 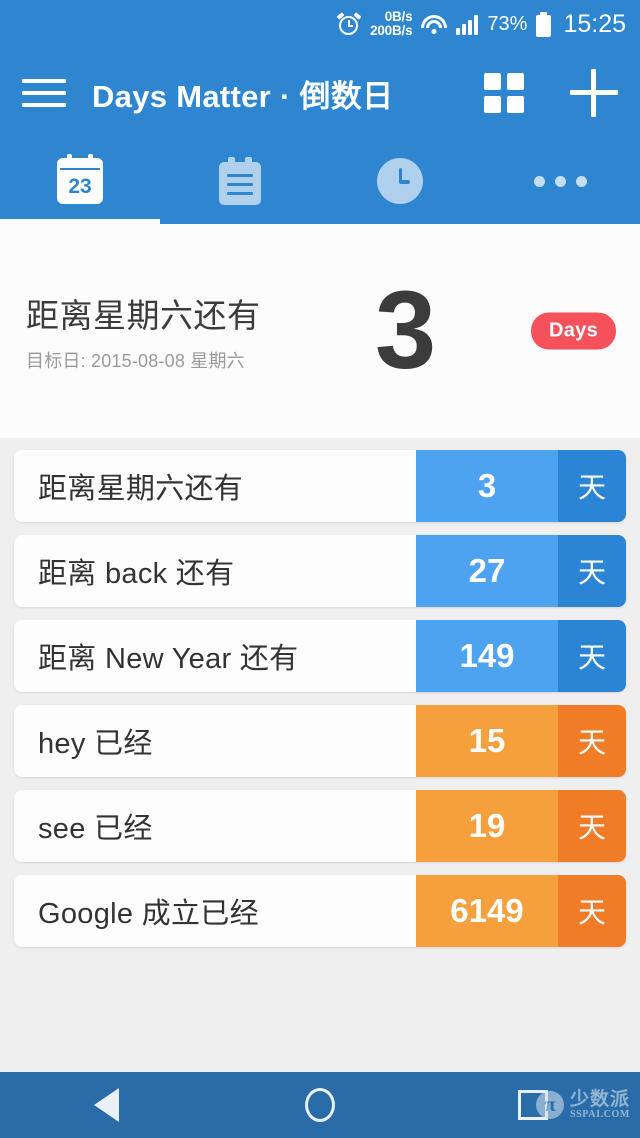 What do you see at coordinates (44, 93) in the screenshot?
I see `hamburger-menu-icon` at bounding box center [44, 93].